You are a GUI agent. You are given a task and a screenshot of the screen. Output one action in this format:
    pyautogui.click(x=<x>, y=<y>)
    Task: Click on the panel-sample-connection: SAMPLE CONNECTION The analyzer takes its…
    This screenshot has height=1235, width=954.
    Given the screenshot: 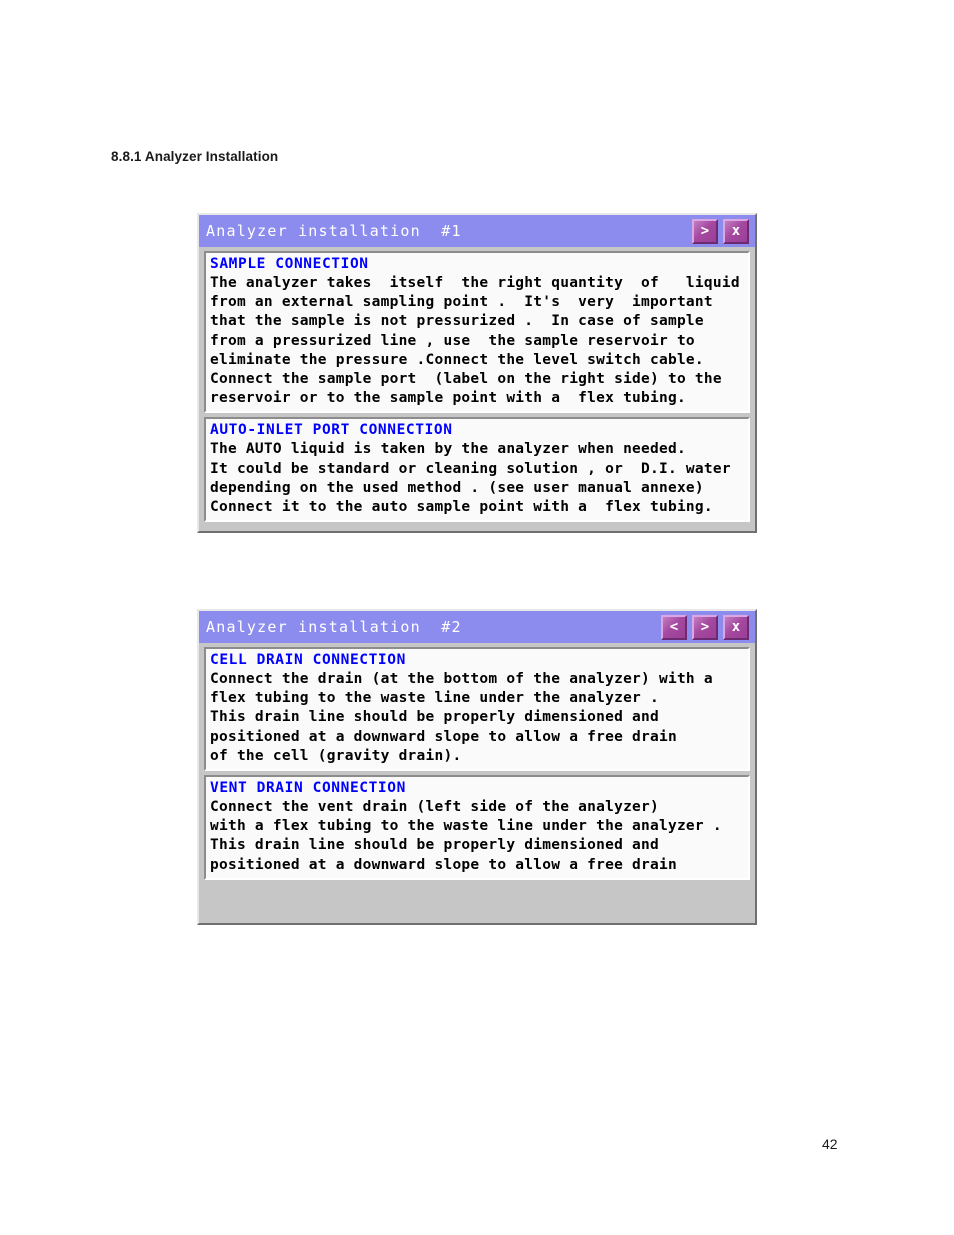 What is the action you would take?
    pyautogui.click(x=477, y=332)
    